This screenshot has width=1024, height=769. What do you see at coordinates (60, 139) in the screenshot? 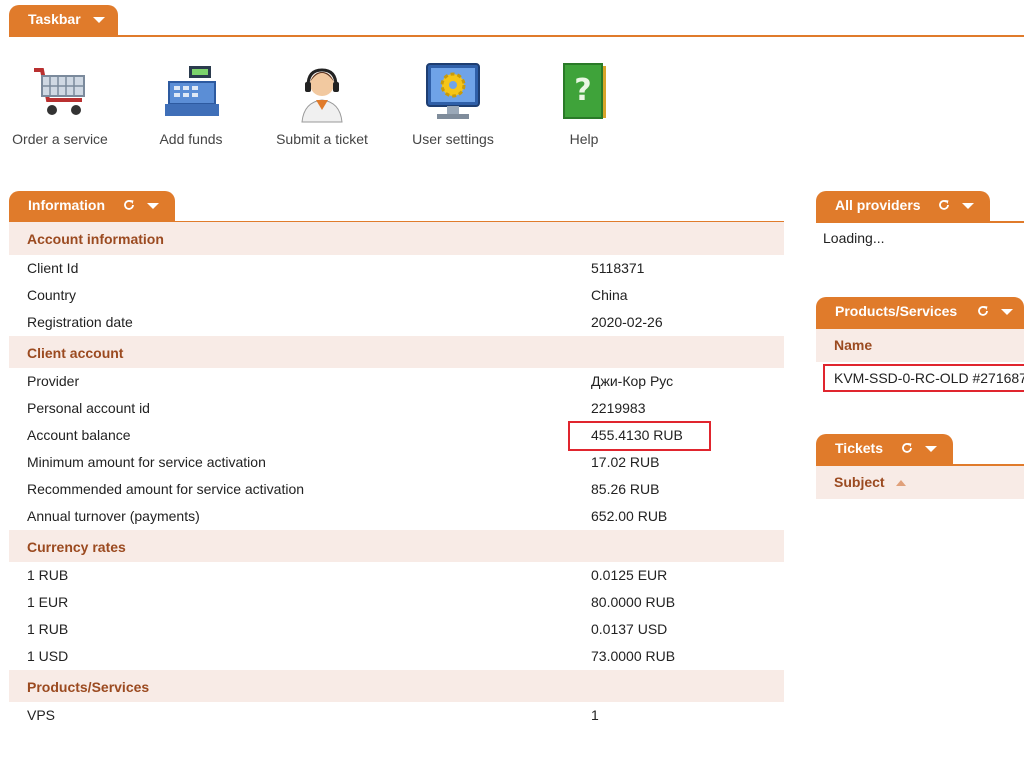
I see `order-service-label: Order a service` at bounding box center [60, 139].